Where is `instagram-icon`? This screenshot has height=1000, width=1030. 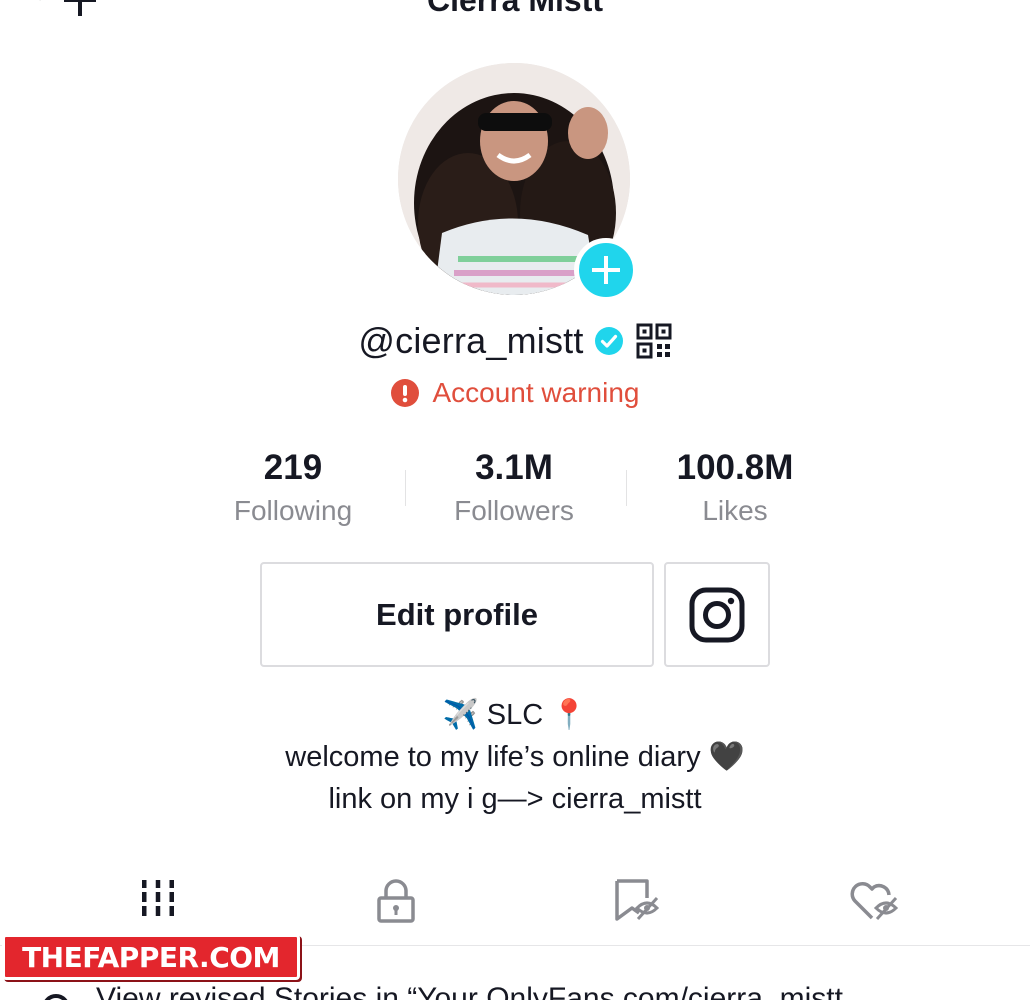 instagram-icon is located at coordinates (717, 615).